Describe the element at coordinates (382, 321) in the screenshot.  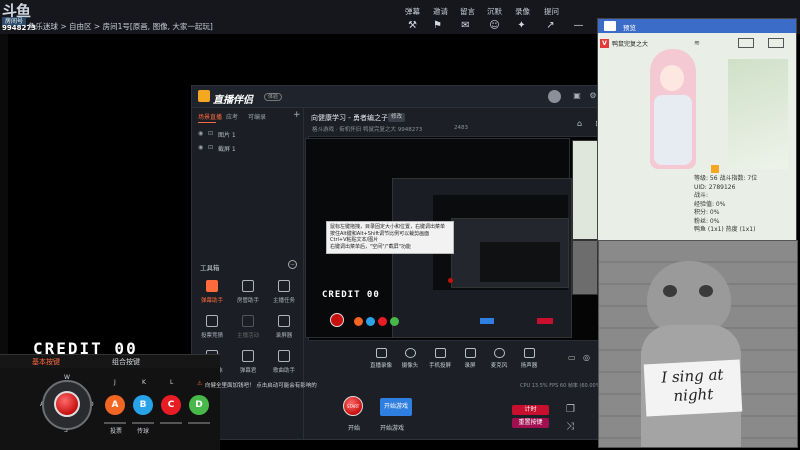
I see `nested-btn-c` at that location.